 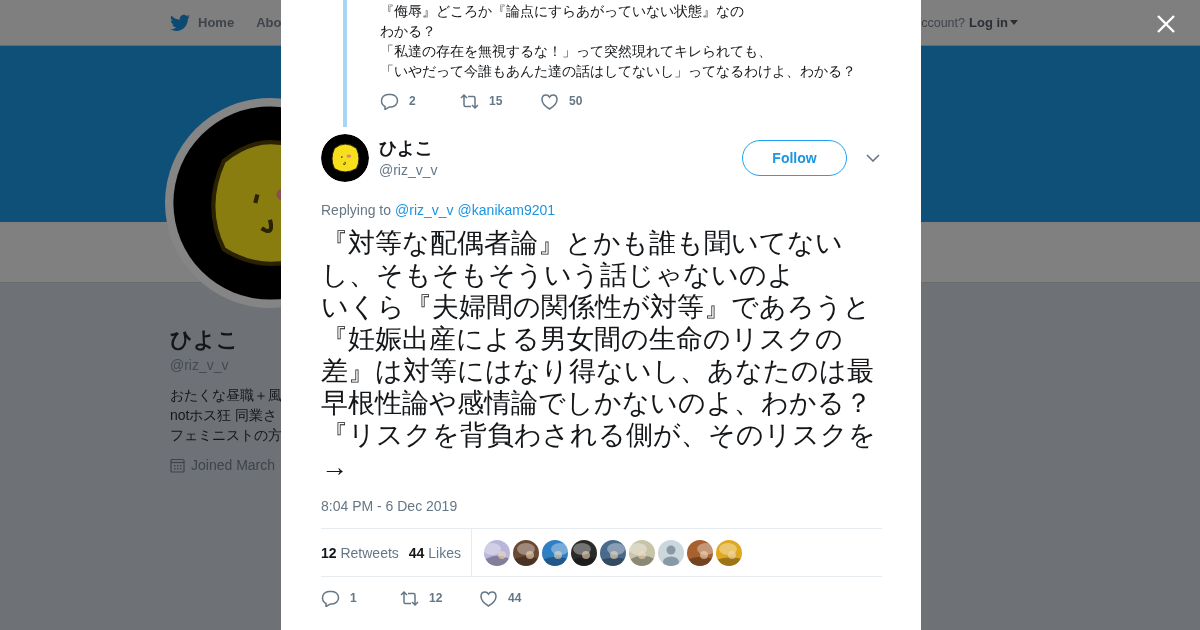 What do you see at coordinates (434, 552) in the screenshot?
I see `like-count: 44 Likes` at bounding box center [434, 552].